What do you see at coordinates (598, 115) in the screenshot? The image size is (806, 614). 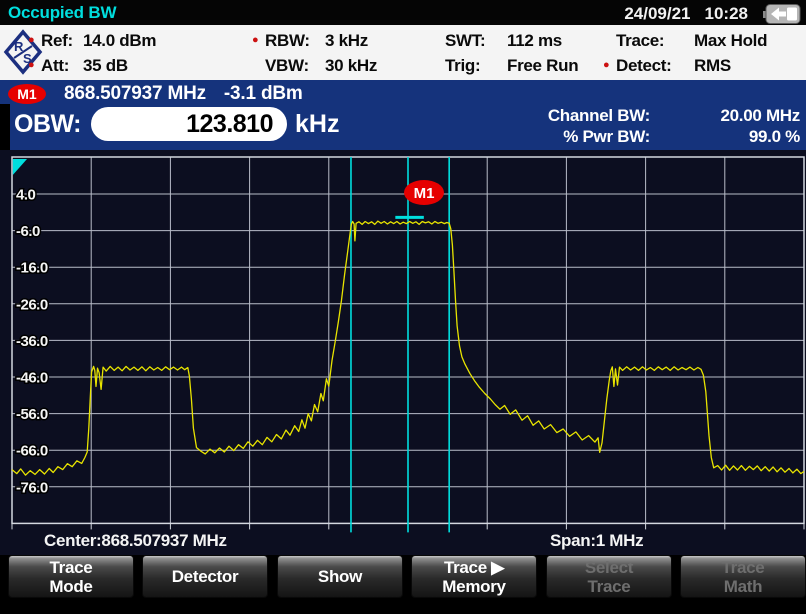 I see `channel-bw-label: Channel BW:` at bounding box center [598, 115].